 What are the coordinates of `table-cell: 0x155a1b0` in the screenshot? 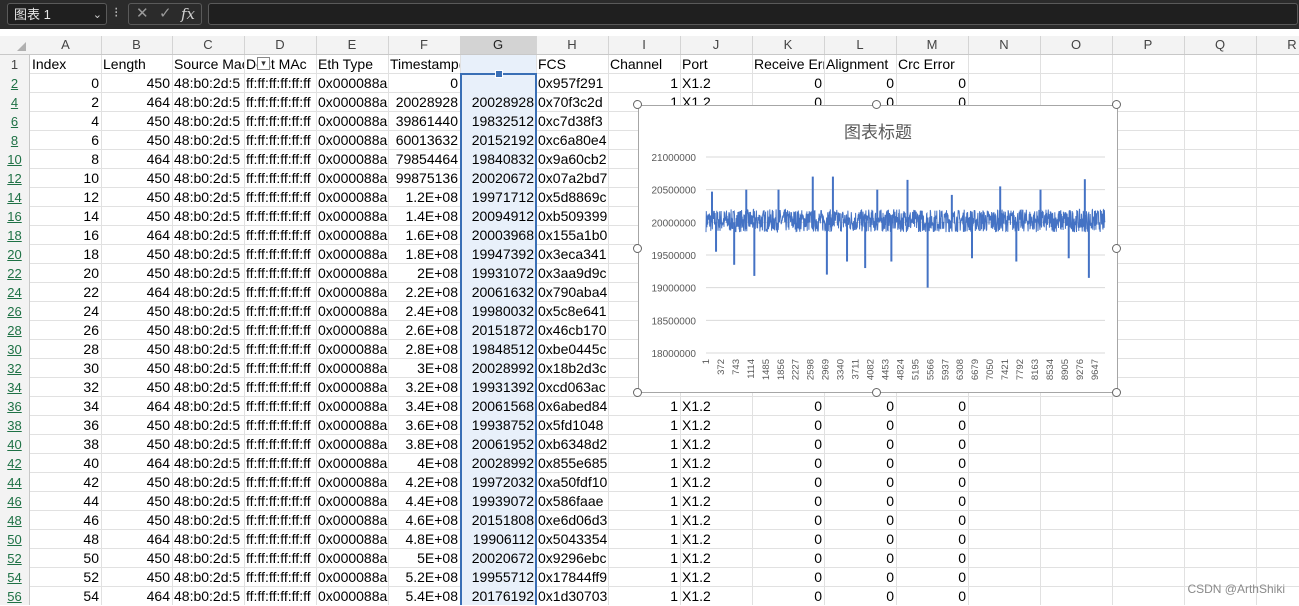 It's located at (572, 235).